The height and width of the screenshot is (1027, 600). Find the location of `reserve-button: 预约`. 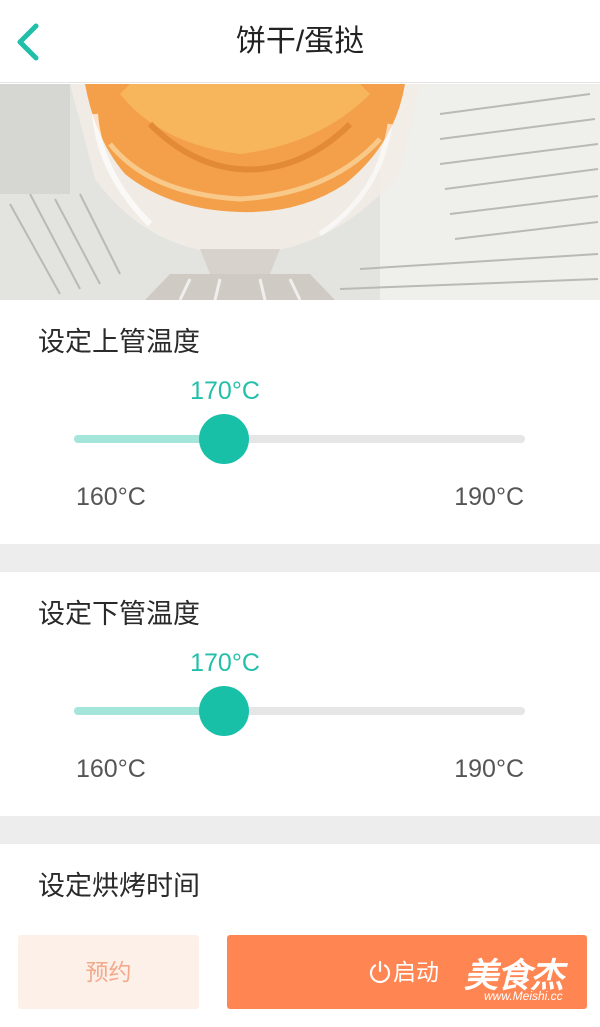

reserve-button: 预约 is located at coordinates (108, 972).